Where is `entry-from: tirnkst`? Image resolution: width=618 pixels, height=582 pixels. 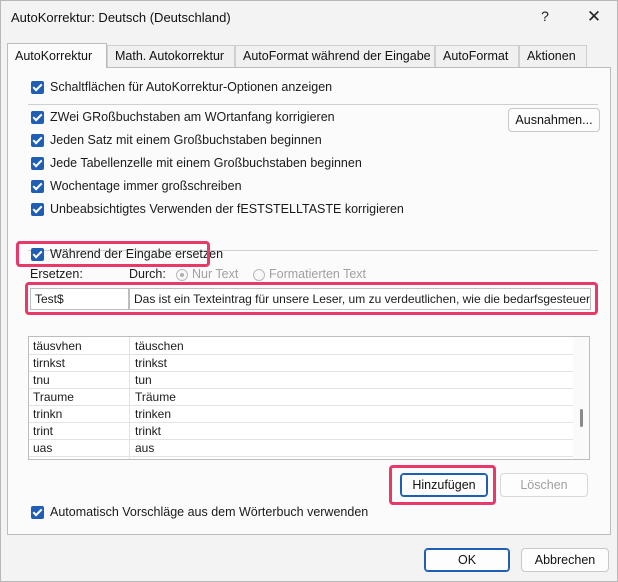
entry-from: tirnkst is located at coordinates (49, 363).